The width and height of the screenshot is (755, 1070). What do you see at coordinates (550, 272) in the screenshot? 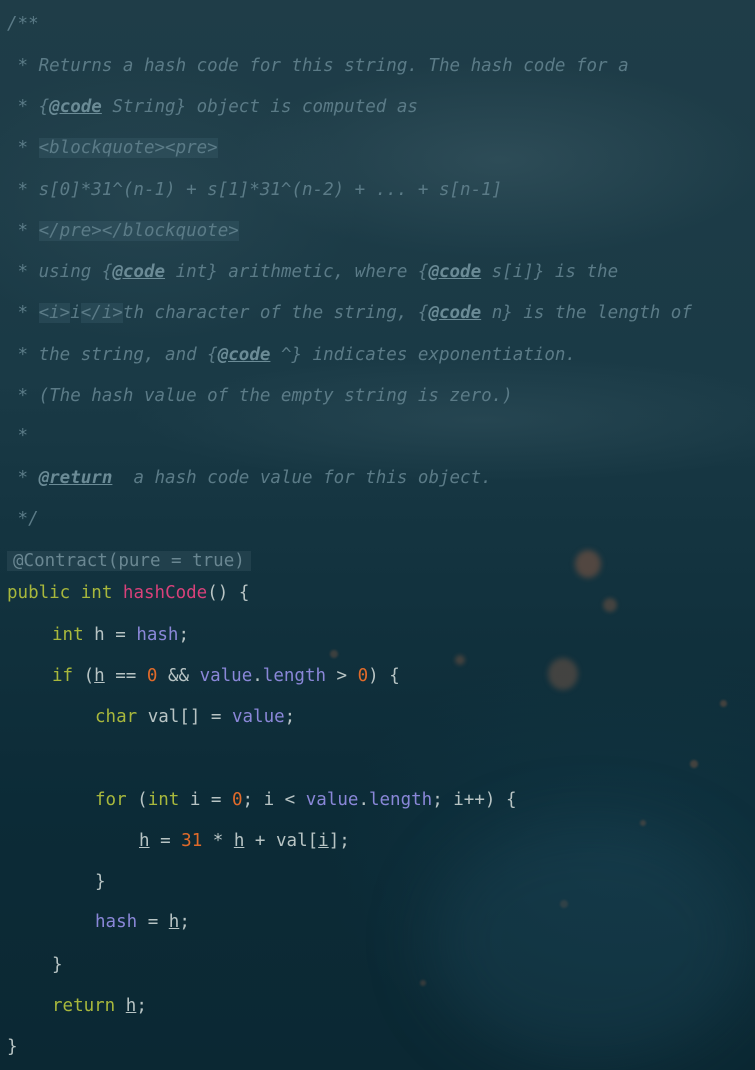
I see `doc-text: s[i]} is the` at bounding box center [550, 272].